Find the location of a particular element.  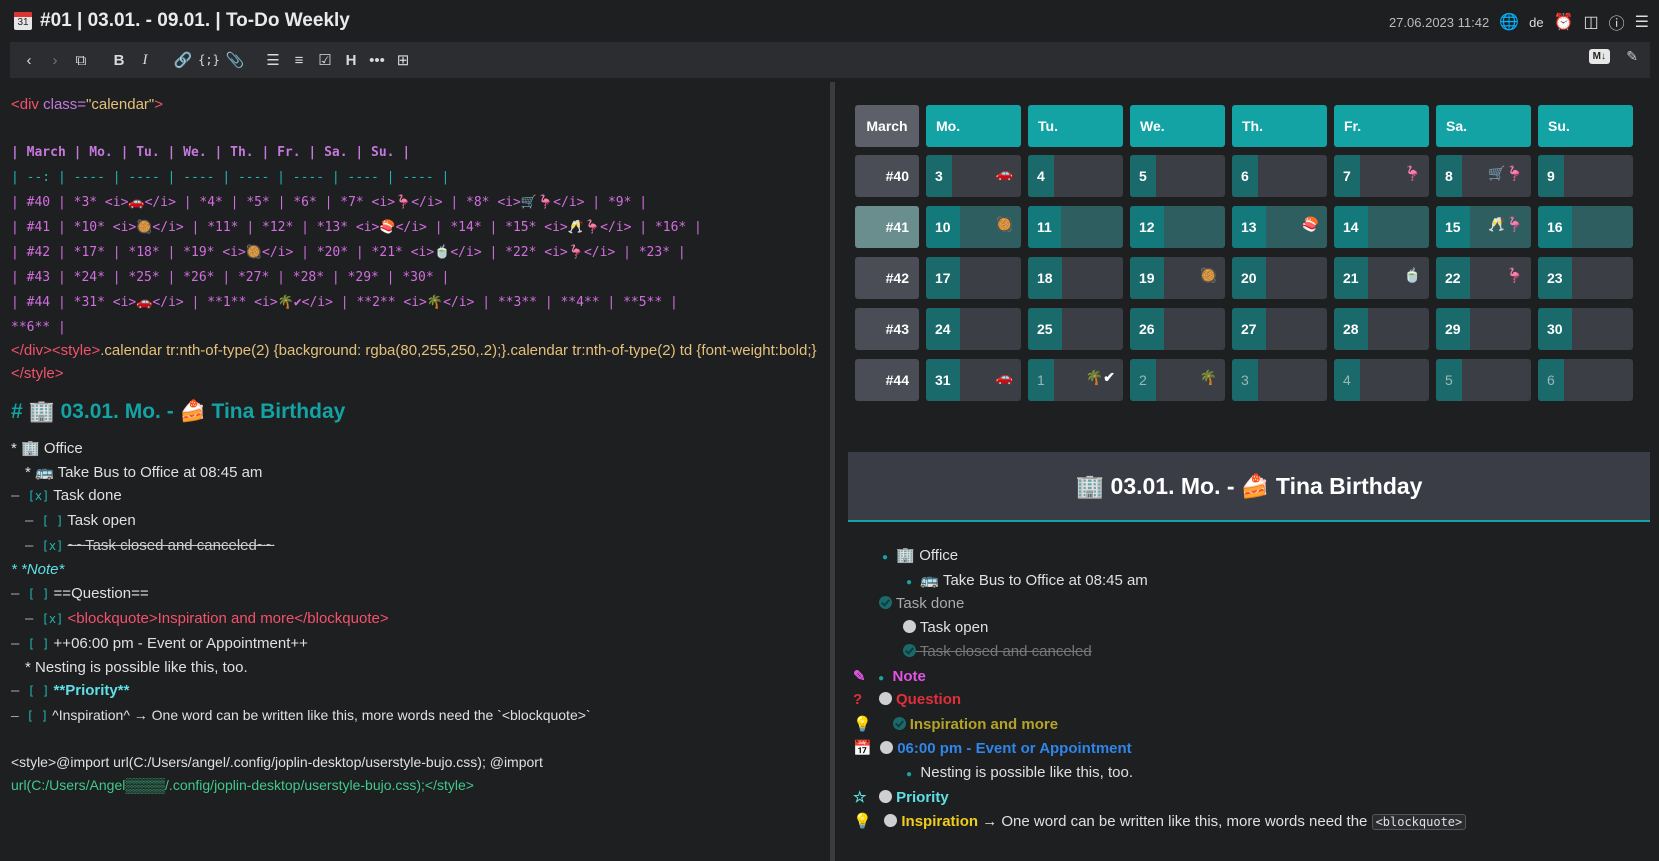

calendar-day-number: 16 is located at coordinates (1555, 227).